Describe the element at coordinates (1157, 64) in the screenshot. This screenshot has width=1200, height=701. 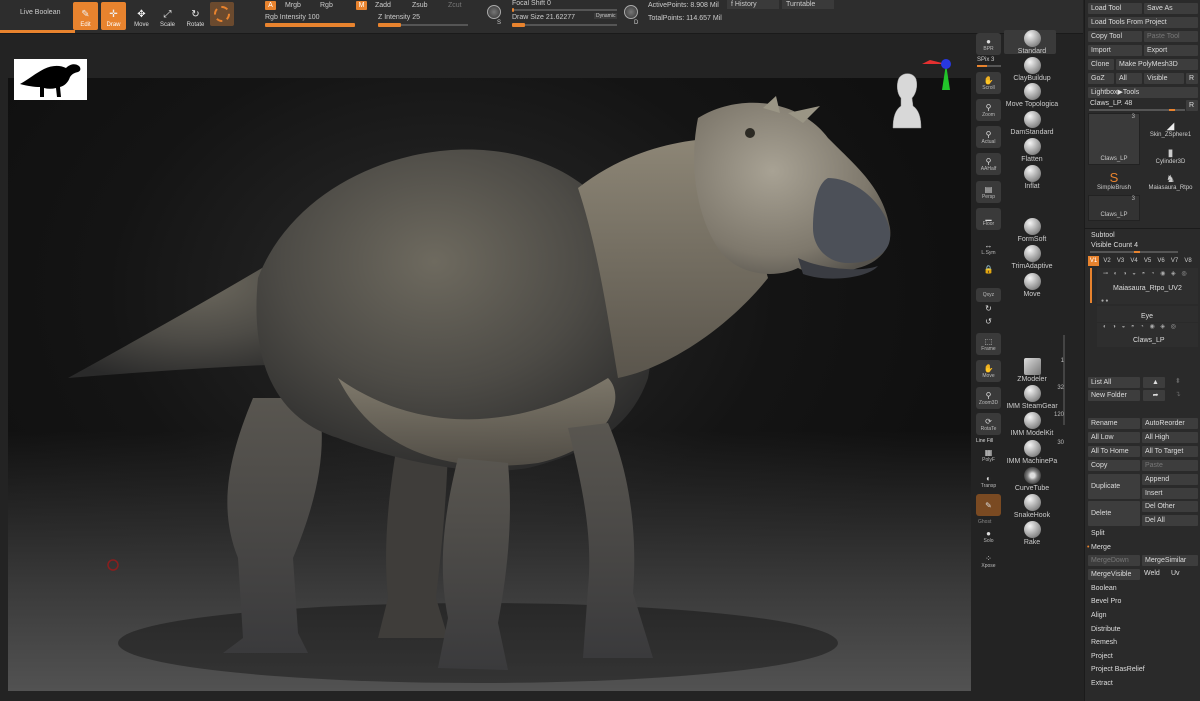
I see `make-polymesh3d-button: Make PolyMesh3D` at that location.